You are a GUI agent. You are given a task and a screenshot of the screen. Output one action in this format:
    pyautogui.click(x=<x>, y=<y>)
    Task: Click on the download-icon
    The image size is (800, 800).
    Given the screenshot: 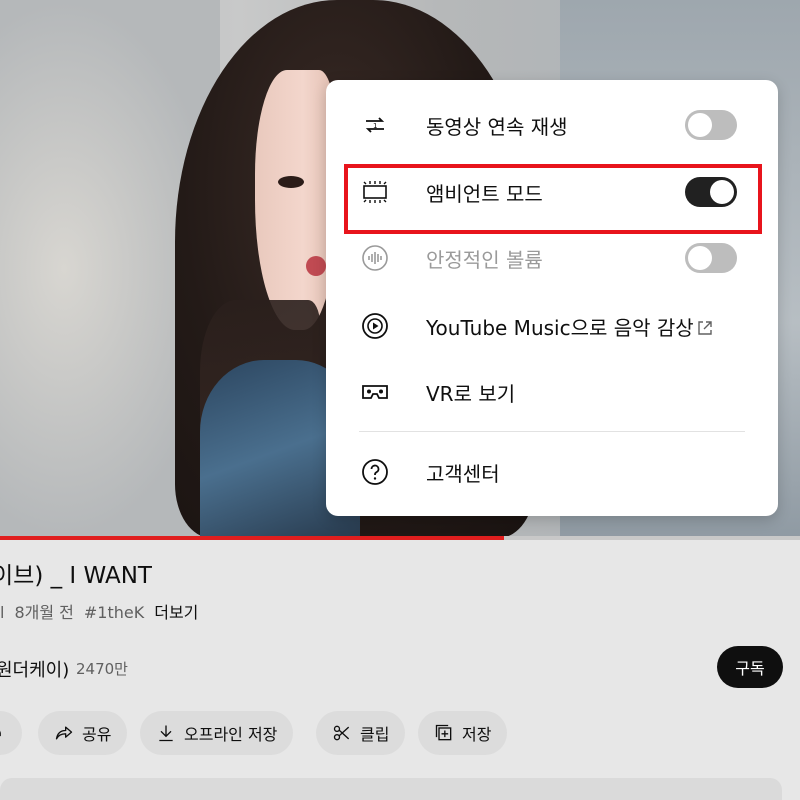 What is the action you would take?
    pyautogui.click(x=166, y=733)
    